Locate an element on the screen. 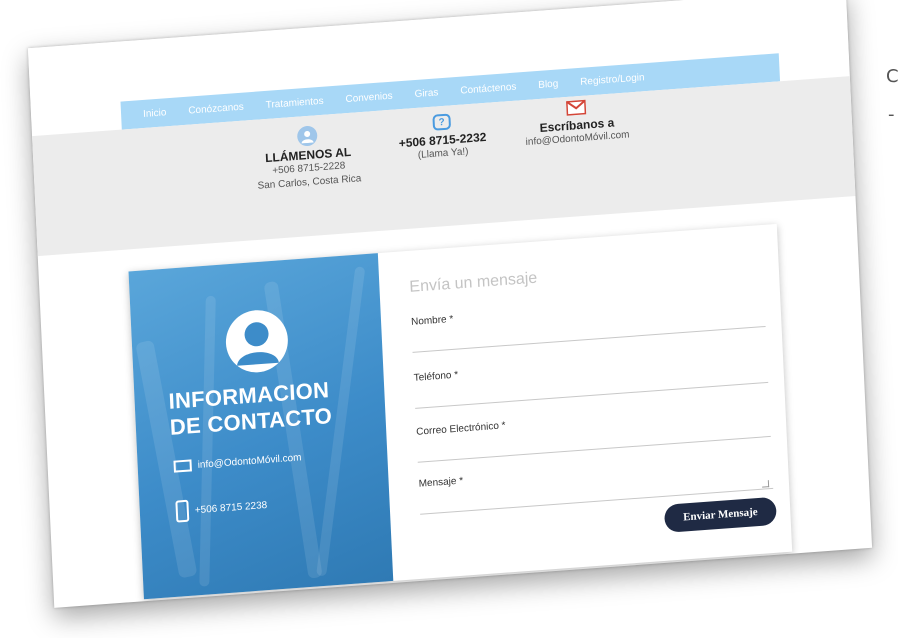  nav-item-giras: Giras is located at coordinates (426, 93).